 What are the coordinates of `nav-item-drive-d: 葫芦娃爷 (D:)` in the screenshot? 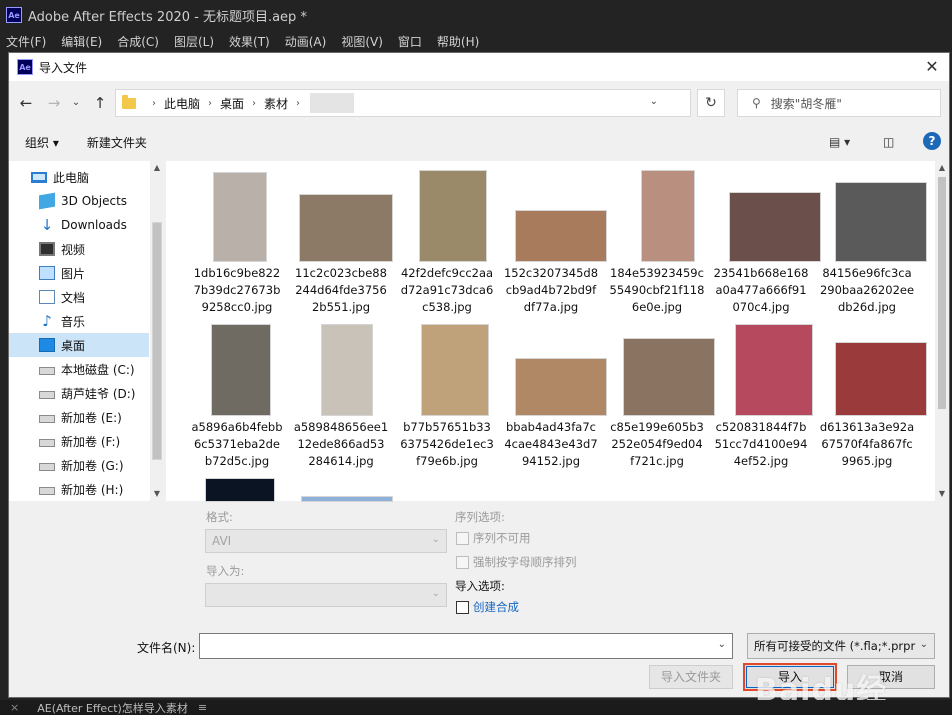 It's located at (79, 393).